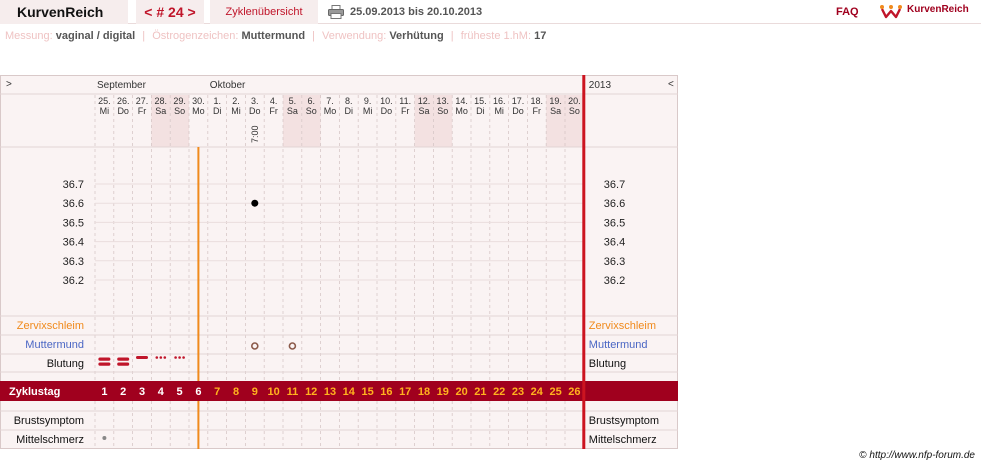 The image size is (981, 468). I want to click on row-label-mittelschmerz: Mittelschmerz, so click(50, 440).